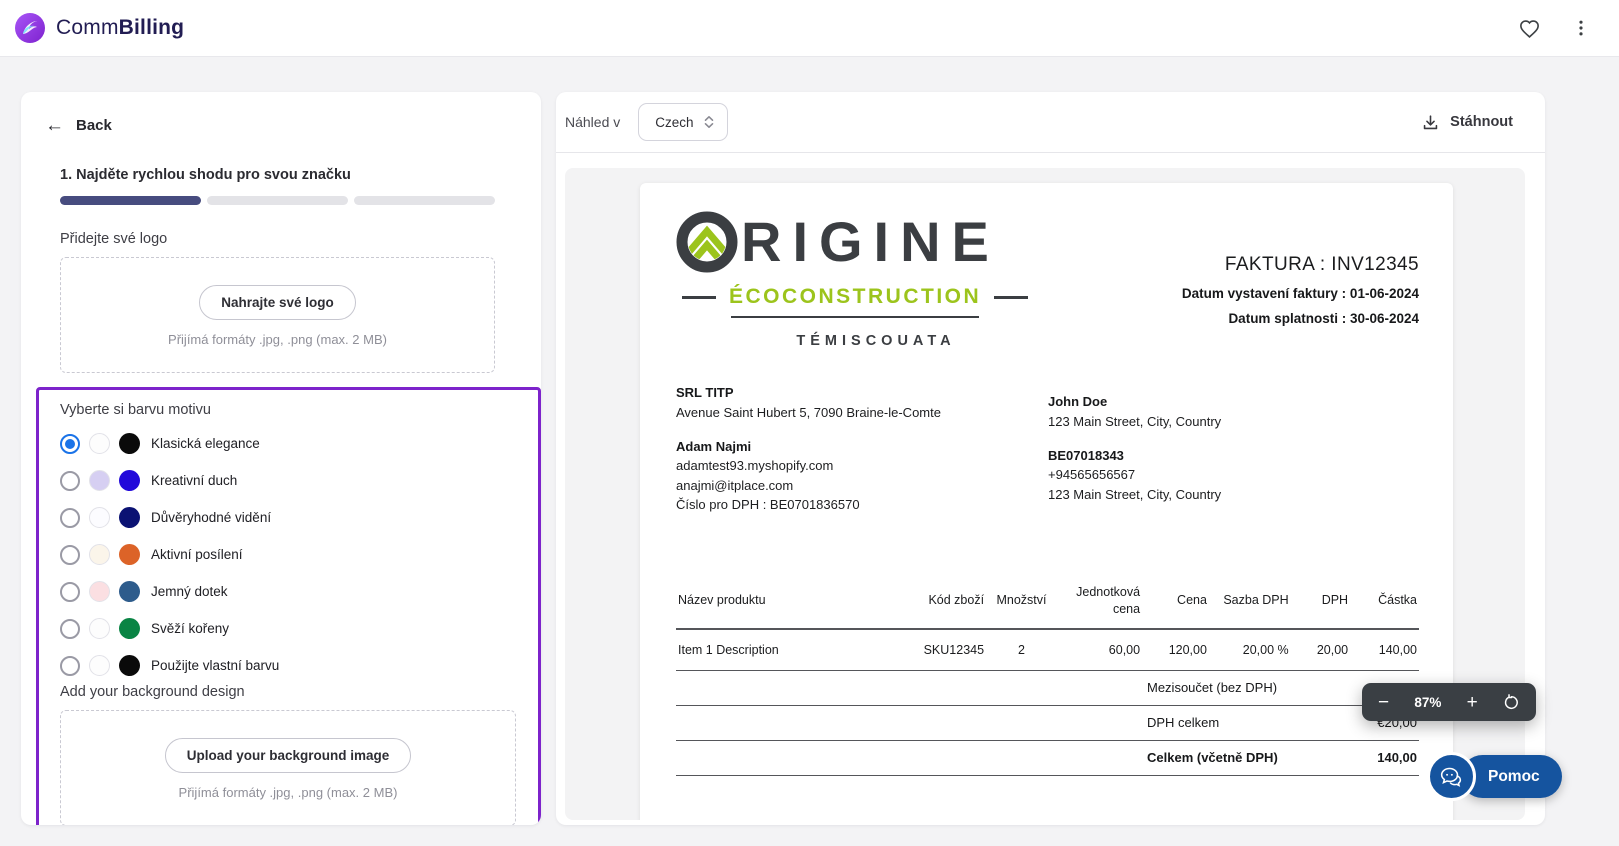 Image resolution: width=1619 pixels, height=846 pixels. Describe the element at coordinates (152, 692) in the screenshot. I see `background-upload-label: Add your background design` at that location.